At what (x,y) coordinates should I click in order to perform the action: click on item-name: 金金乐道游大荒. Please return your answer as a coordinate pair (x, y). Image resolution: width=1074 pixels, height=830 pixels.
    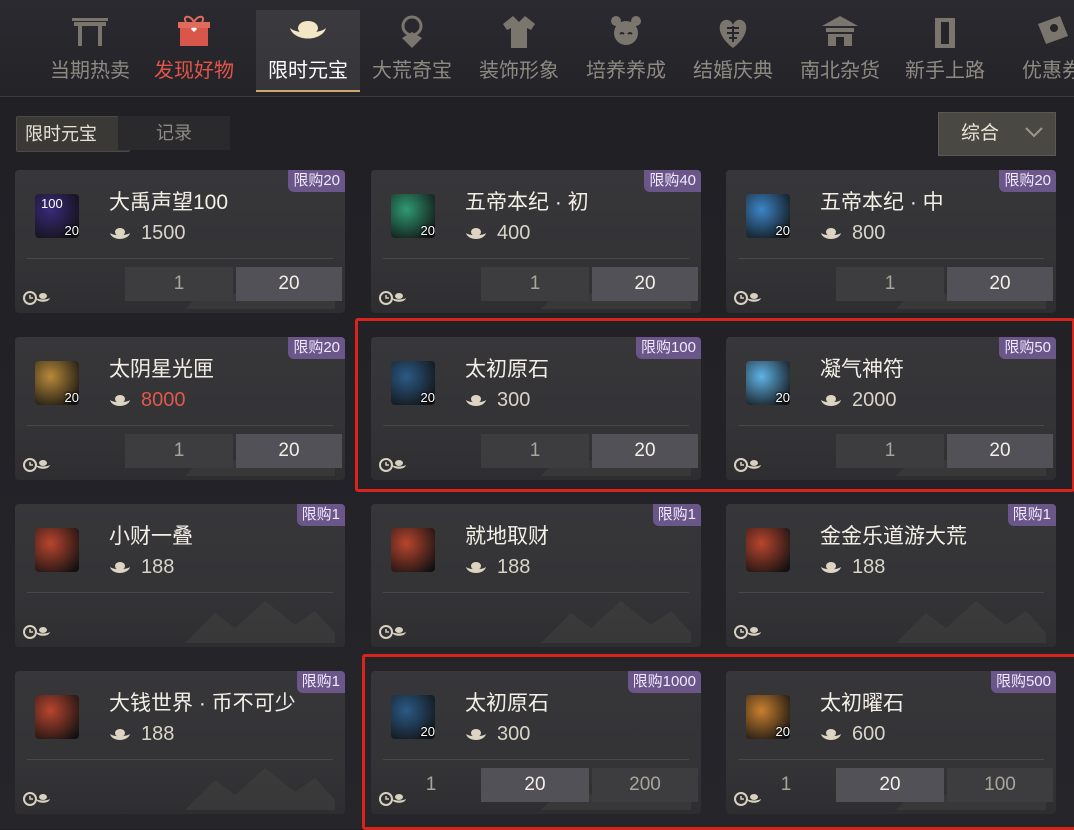
    Looking at the image, I should click on (893, 536).